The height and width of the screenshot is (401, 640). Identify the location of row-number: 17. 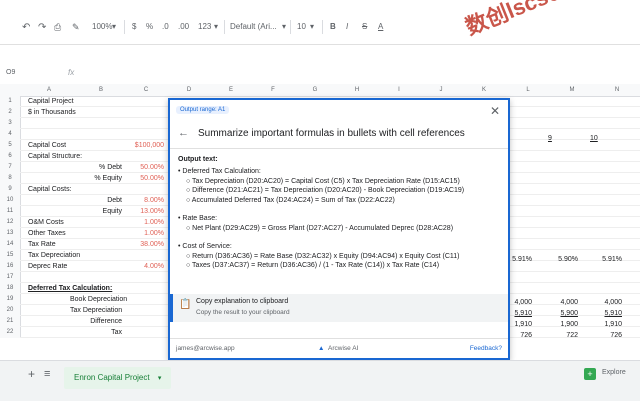
(10, 277).